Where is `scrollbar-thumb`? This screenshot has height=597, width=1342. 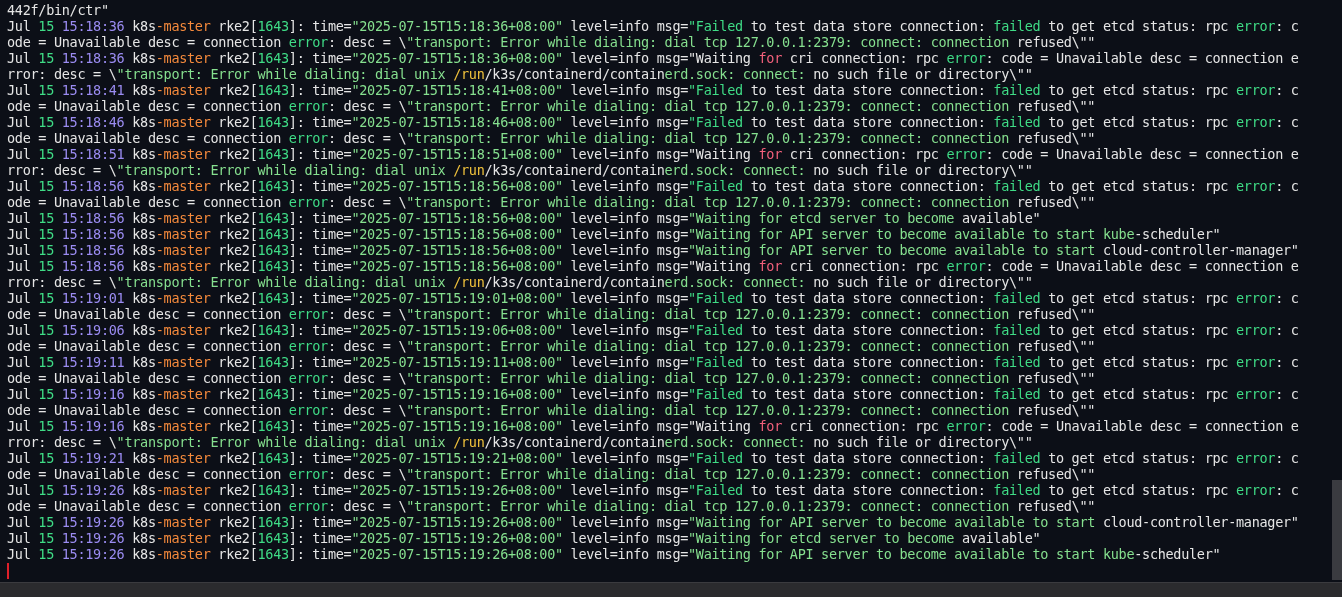
scrollbar-thumb is located at coordinates (1337, 530).